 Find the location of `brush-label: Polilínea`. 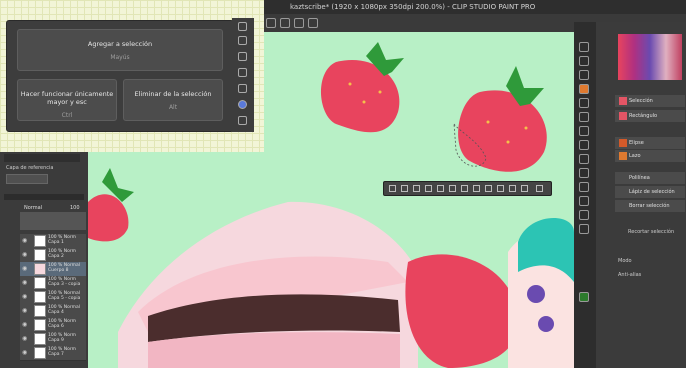

brush-label: Polilínea is located at coordinates (639, 178).